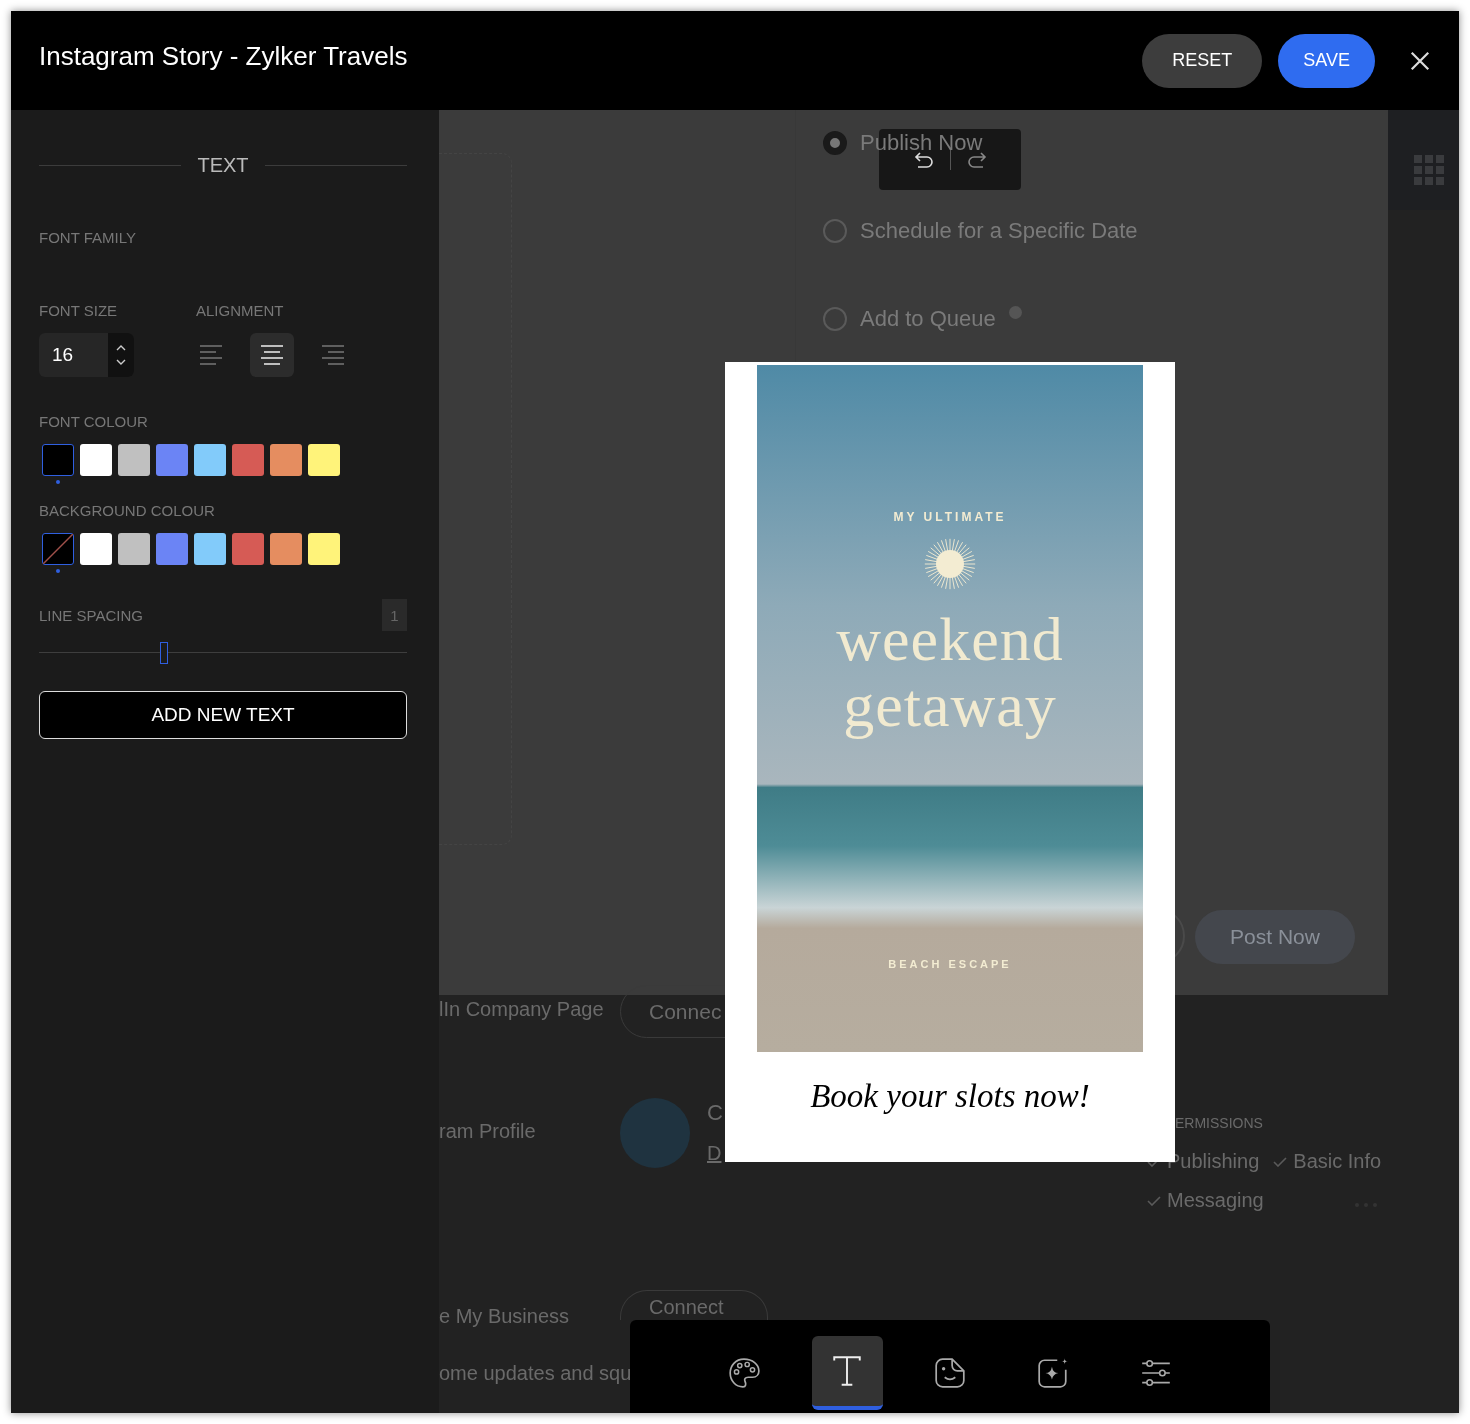 The height and width of the screenshot is (1424, 1470). I want to click on slider-thumb, so click(164, 653).